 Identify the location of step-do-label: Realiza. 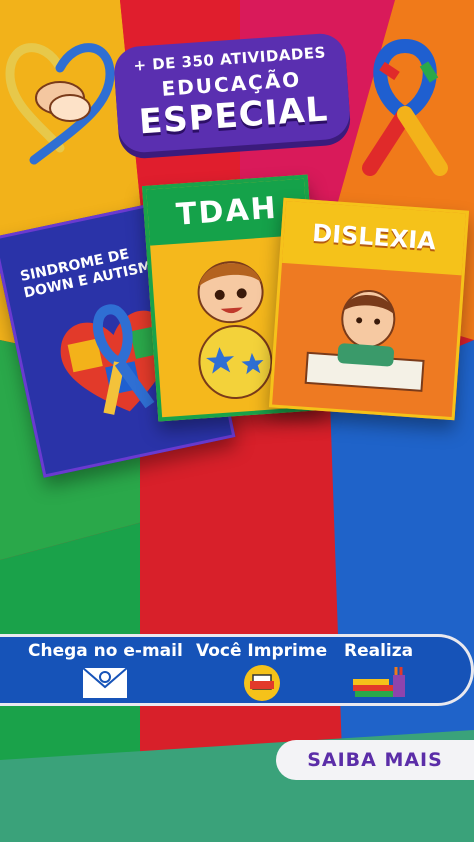
(379, 651).